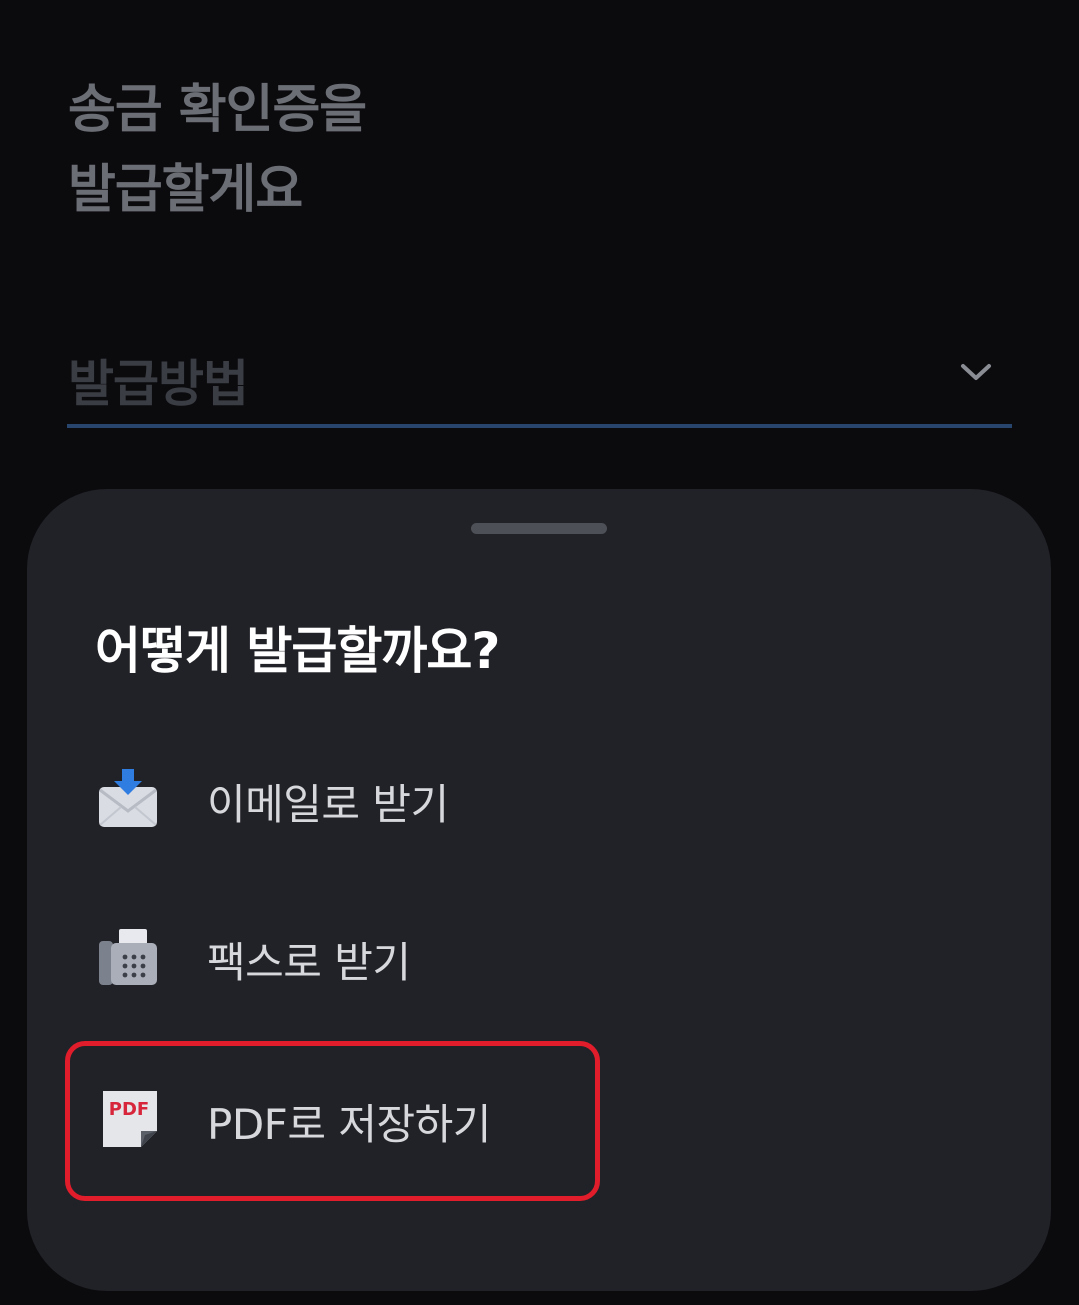  What do you see at coordinates (129, 1109) in the screenshot?
I see `svg-text: PDF` at bounding box center [129, 1109].